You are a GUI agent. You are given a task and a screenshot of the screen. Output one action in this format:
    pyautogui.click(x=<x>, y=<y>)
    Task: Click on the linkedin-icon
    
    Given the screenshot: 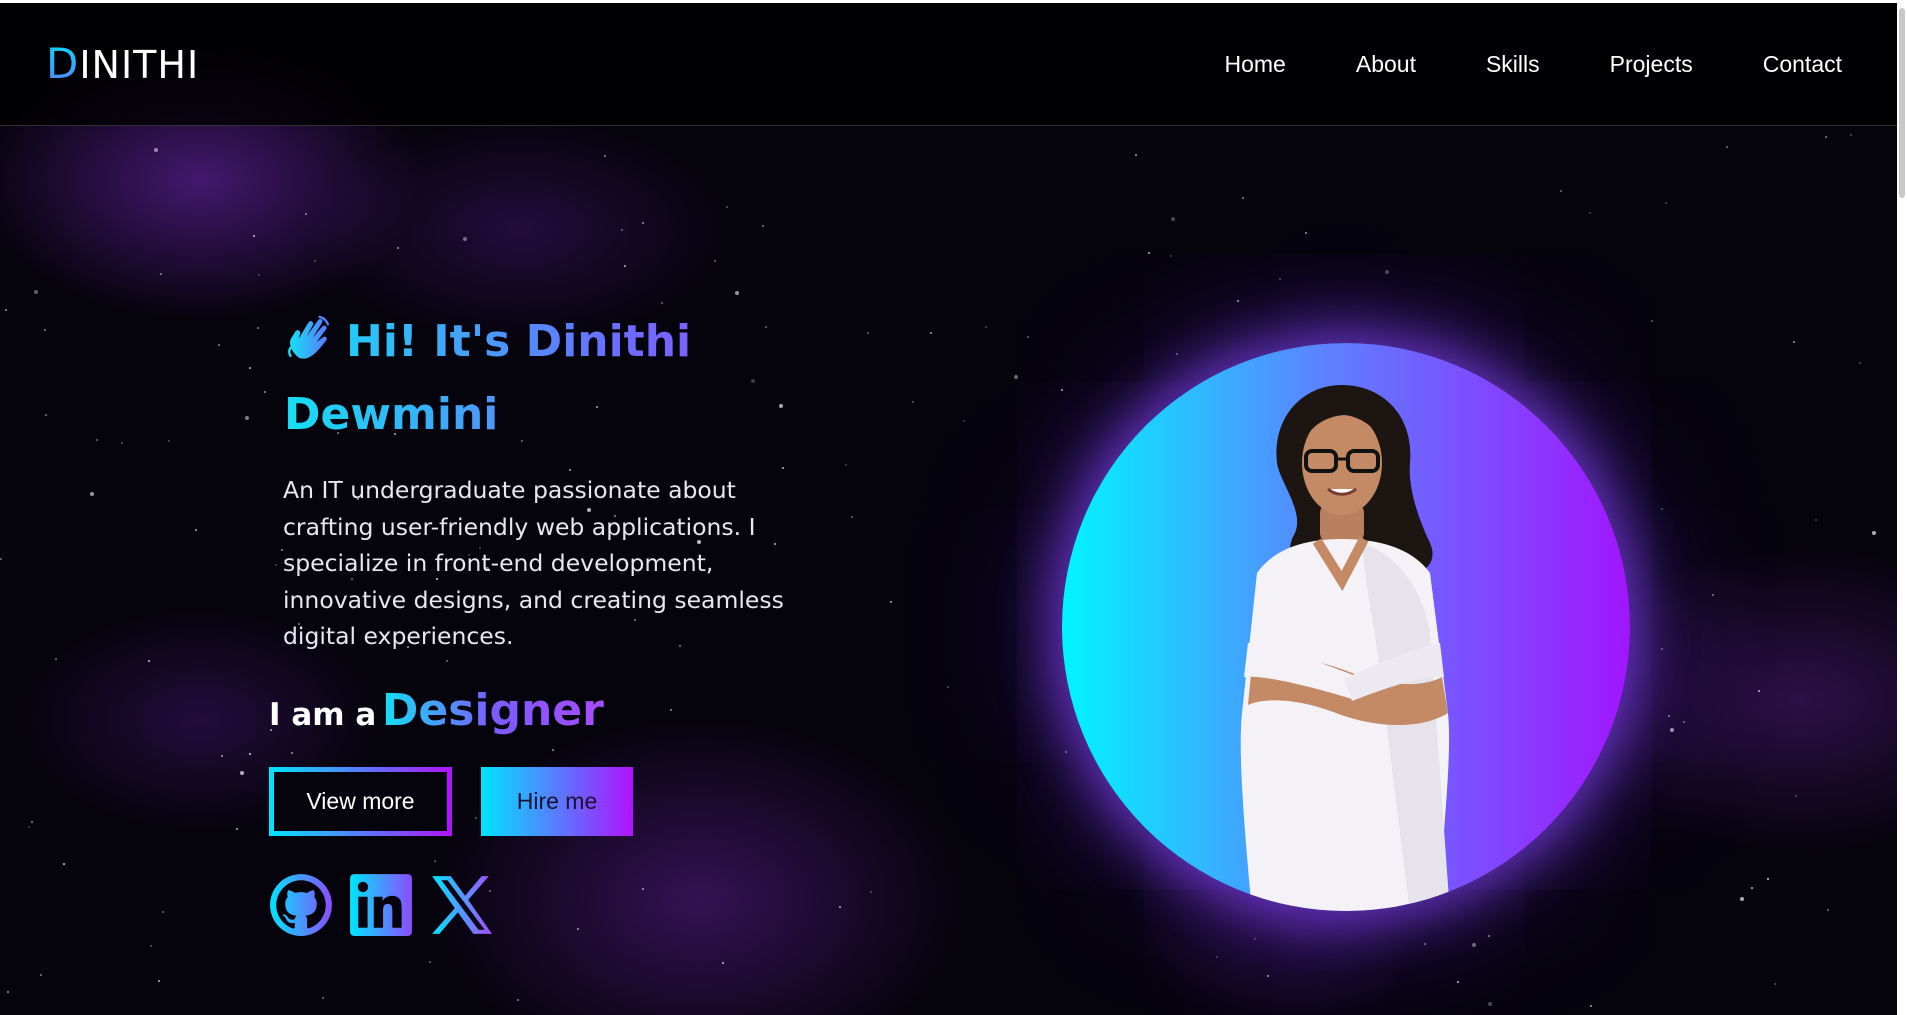 What is the action you would take?
    pyautogui.click(x=381, y=905)
    